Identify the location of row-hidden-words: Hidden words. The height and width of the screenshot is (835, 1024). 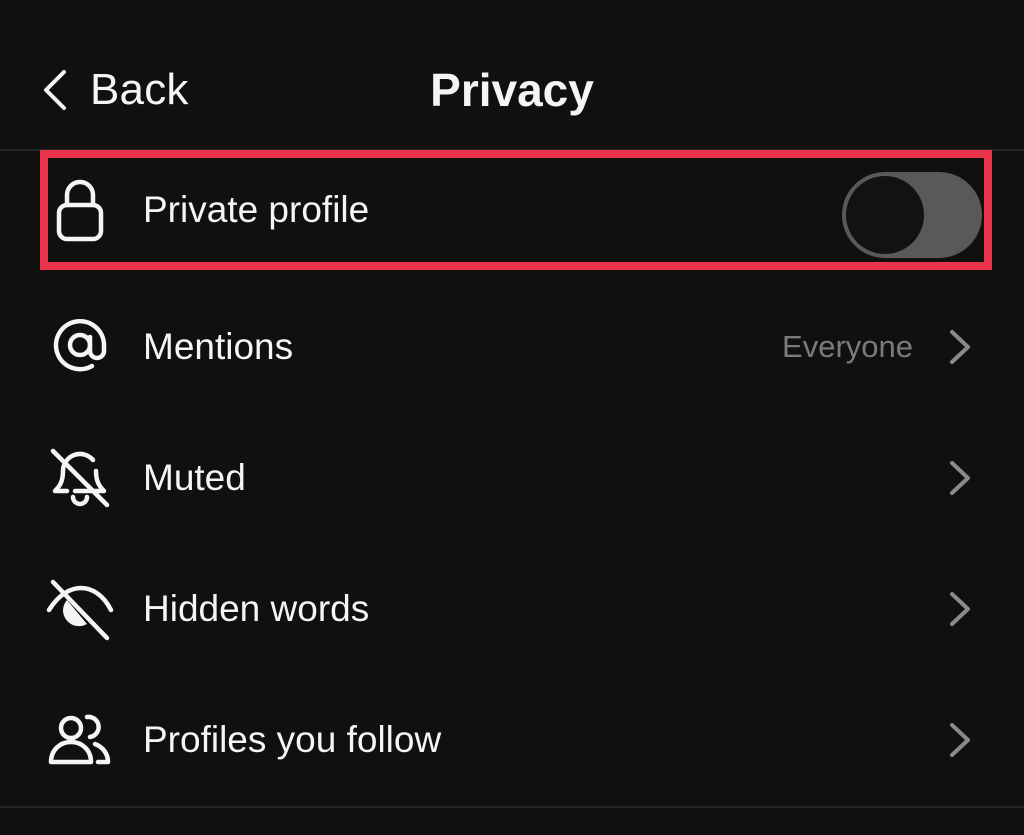
(512, 609).